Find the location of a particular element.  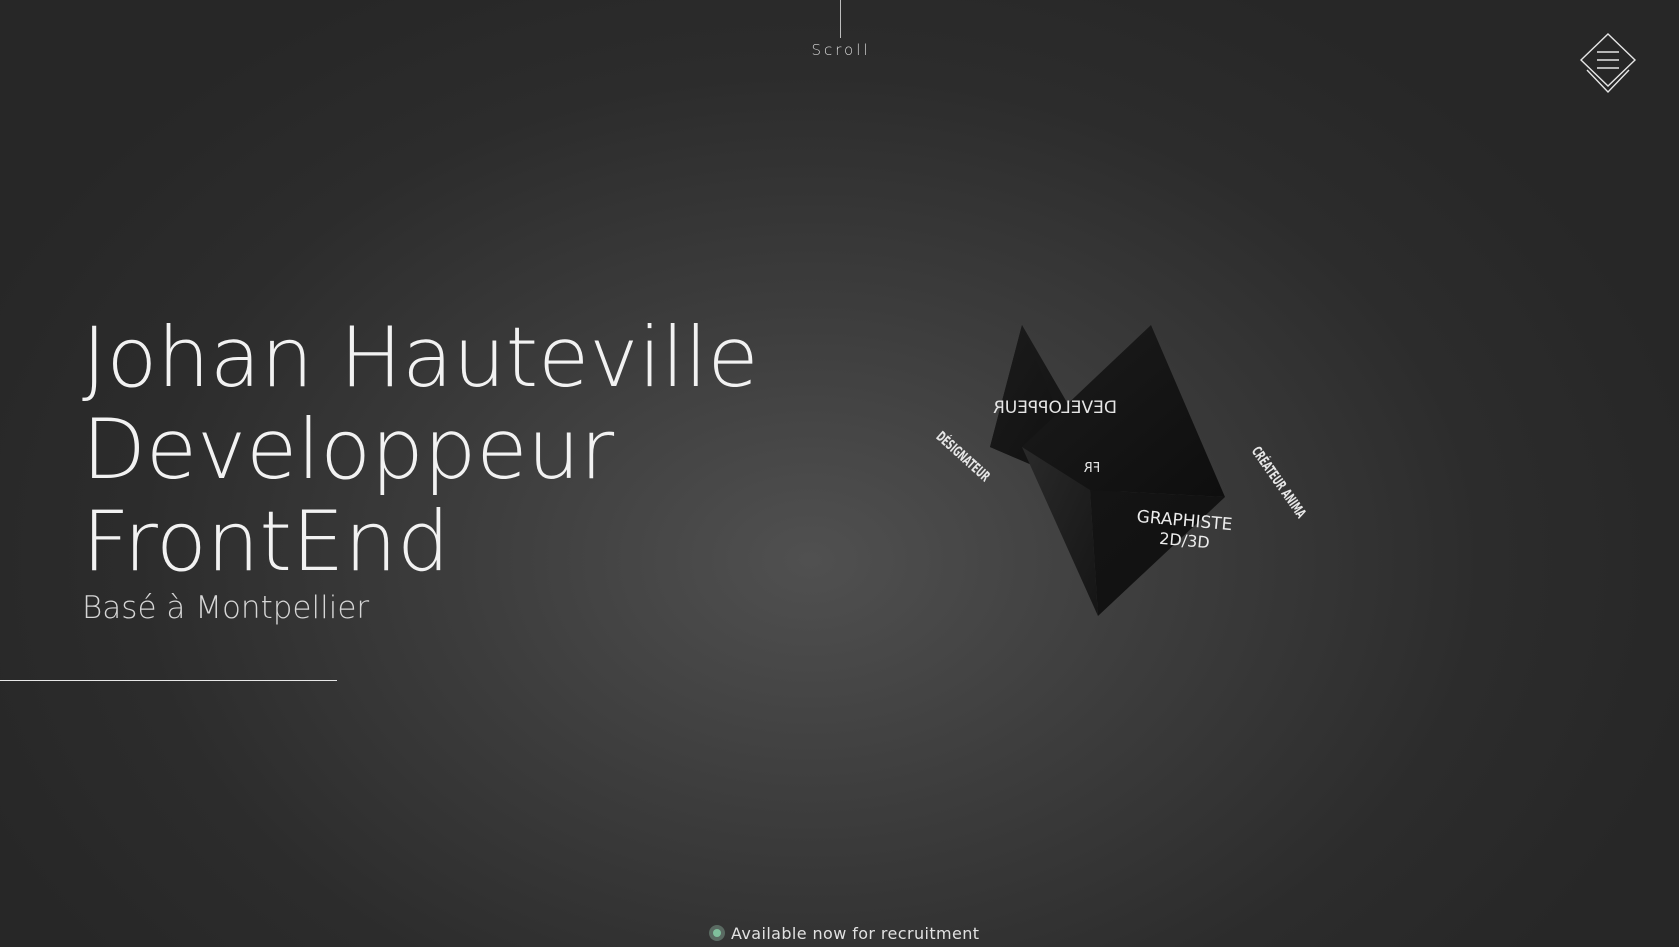

status-text: Available now for recruitment is located at coordinates (855, 933).